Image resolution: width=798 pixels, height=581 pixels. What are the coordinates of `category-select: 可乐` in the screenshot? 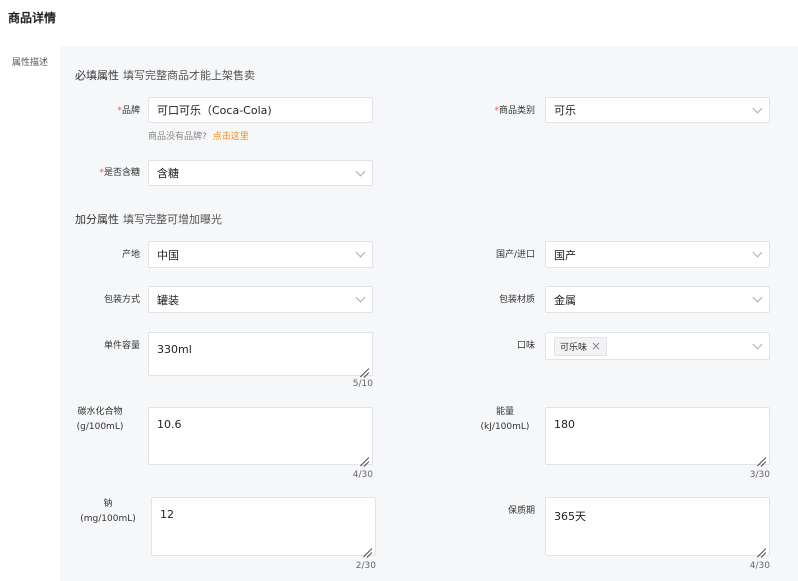 It's located at (657, 110).